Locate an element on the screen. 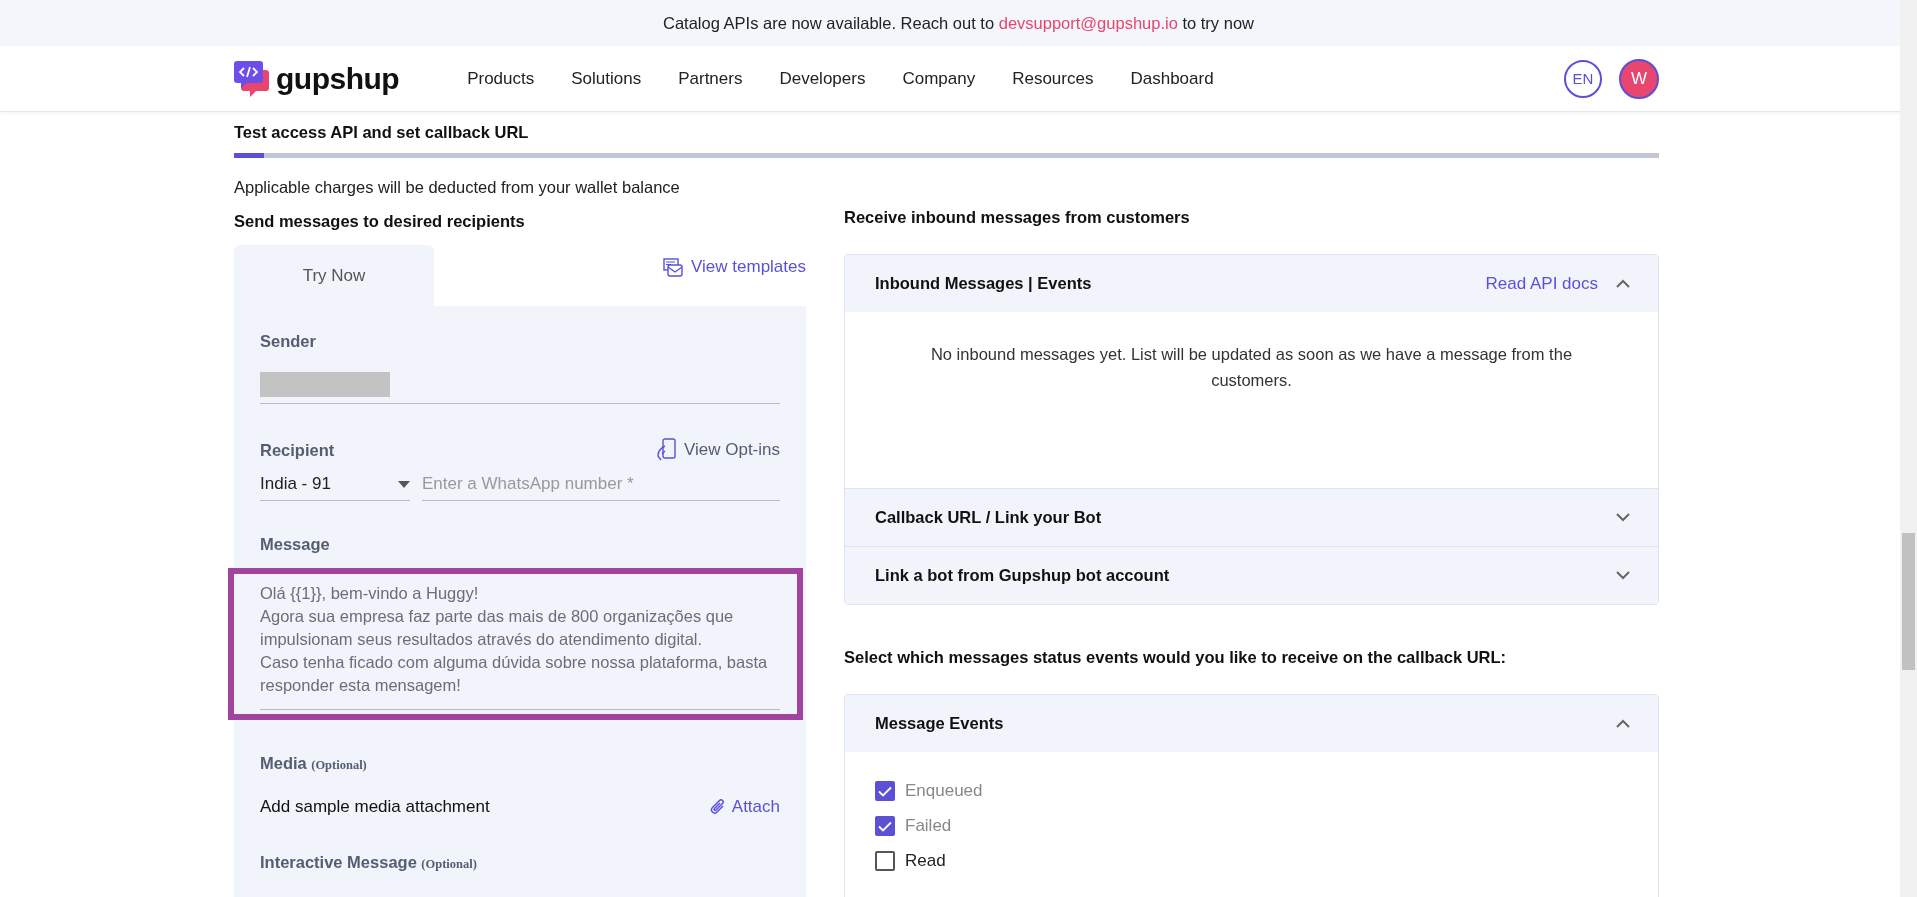 The width and height of the screenshot is (1917, 897). message-field: Olá {{1}}, bem-vindo a Huggy! Agora sua empresa faz parte das mais de 800 organizações que impulsionam seus resultados através do atendimento digital. Caso tenha ficado com alguma dúvida sobre nossa plataforma, basta responder esta mensagem! is located at coordinates (520, 646).